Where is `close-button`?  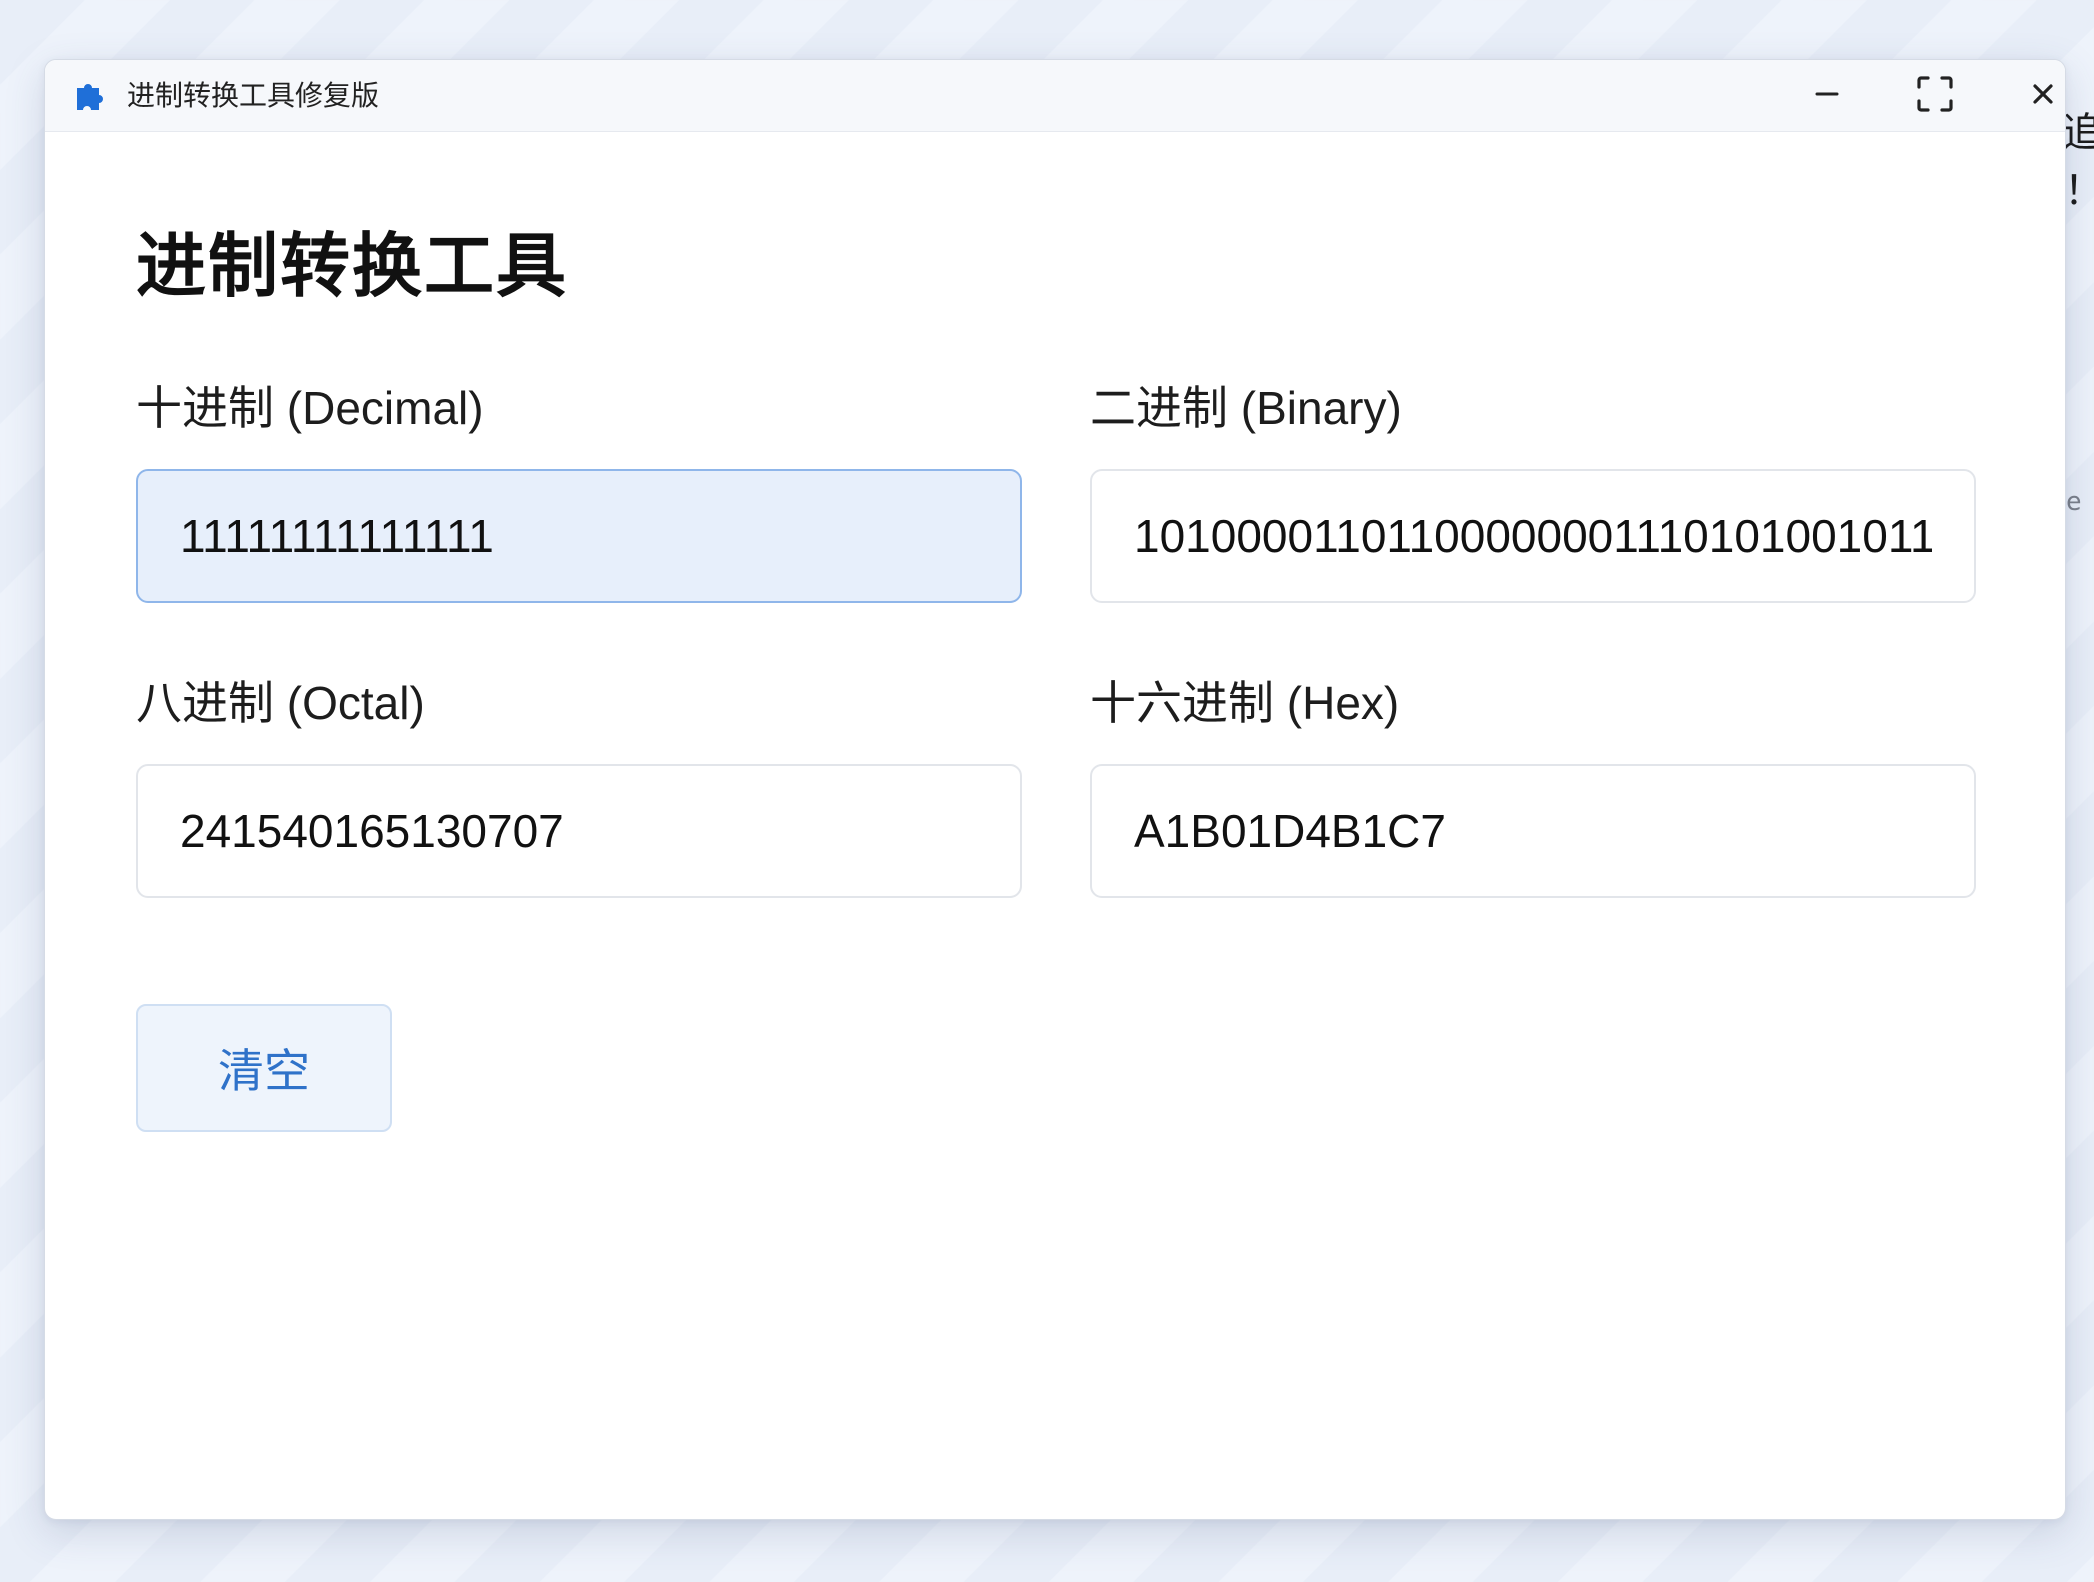
close-button is located at coordinates (2027, 96).